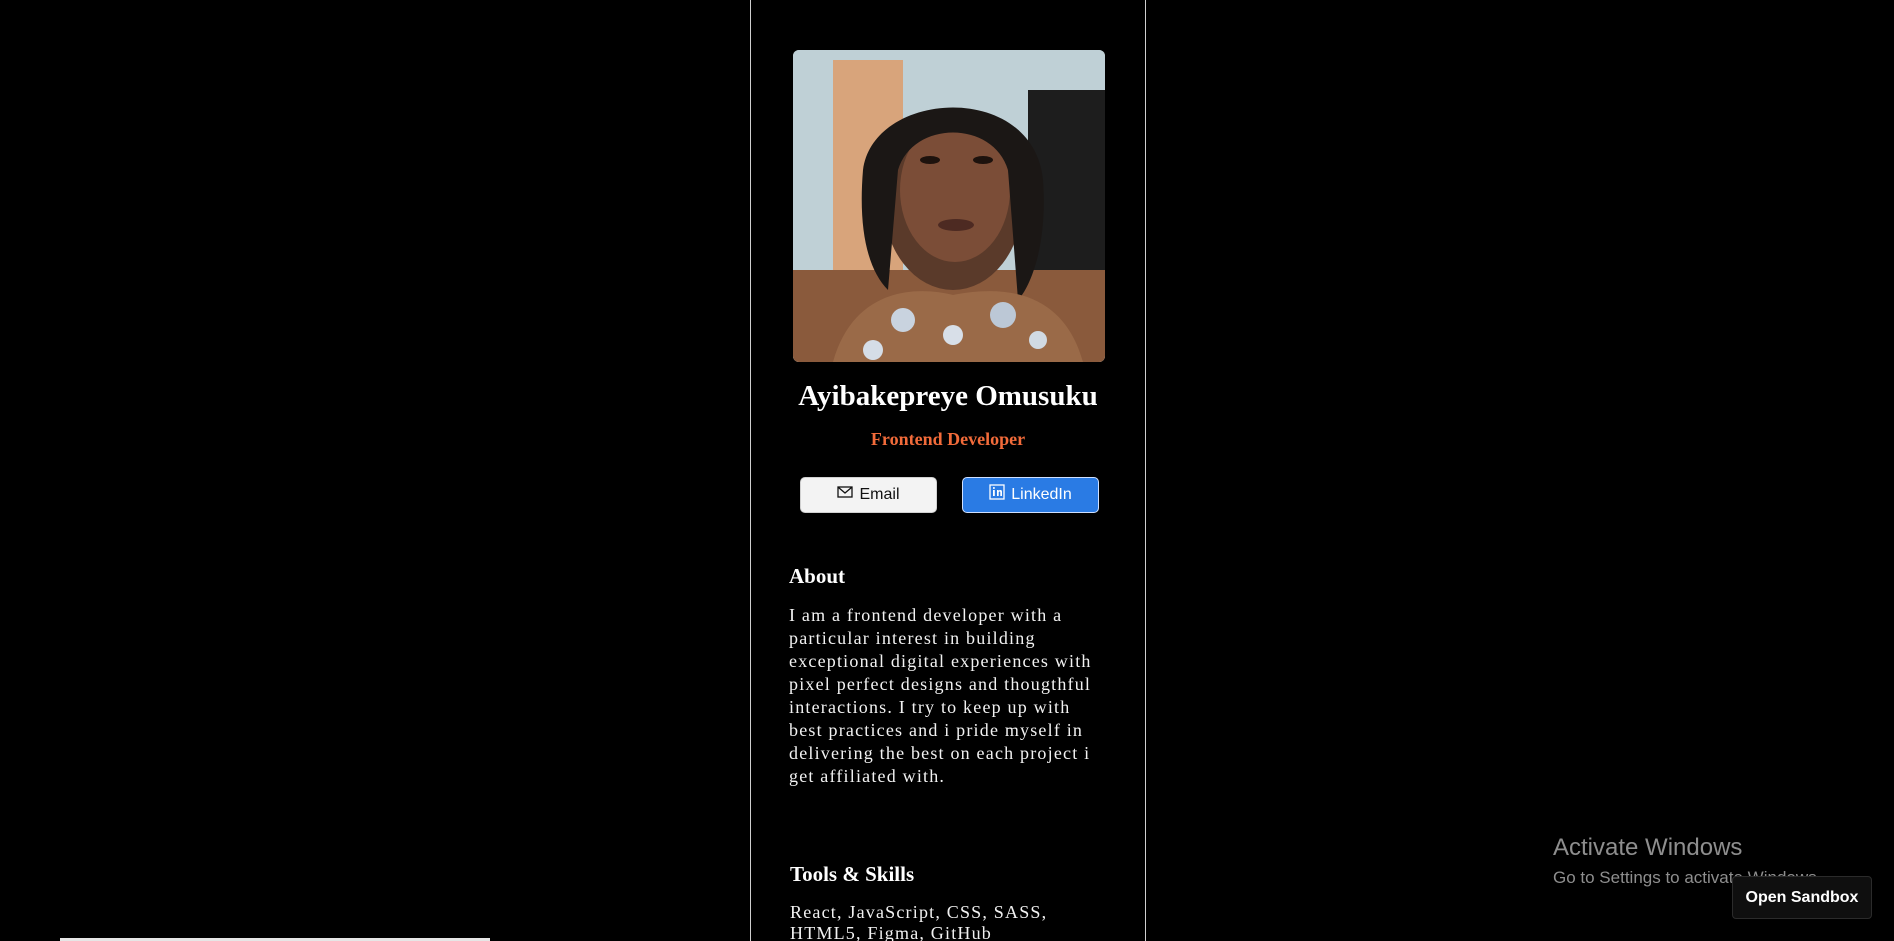 Image resolution: width=1894 pixels, height=941 pixels. What do you see at coordinates (852, 874) in the screenshot?
I see `tools-heading: Tools & Skills` at bounding box center [852, 874].